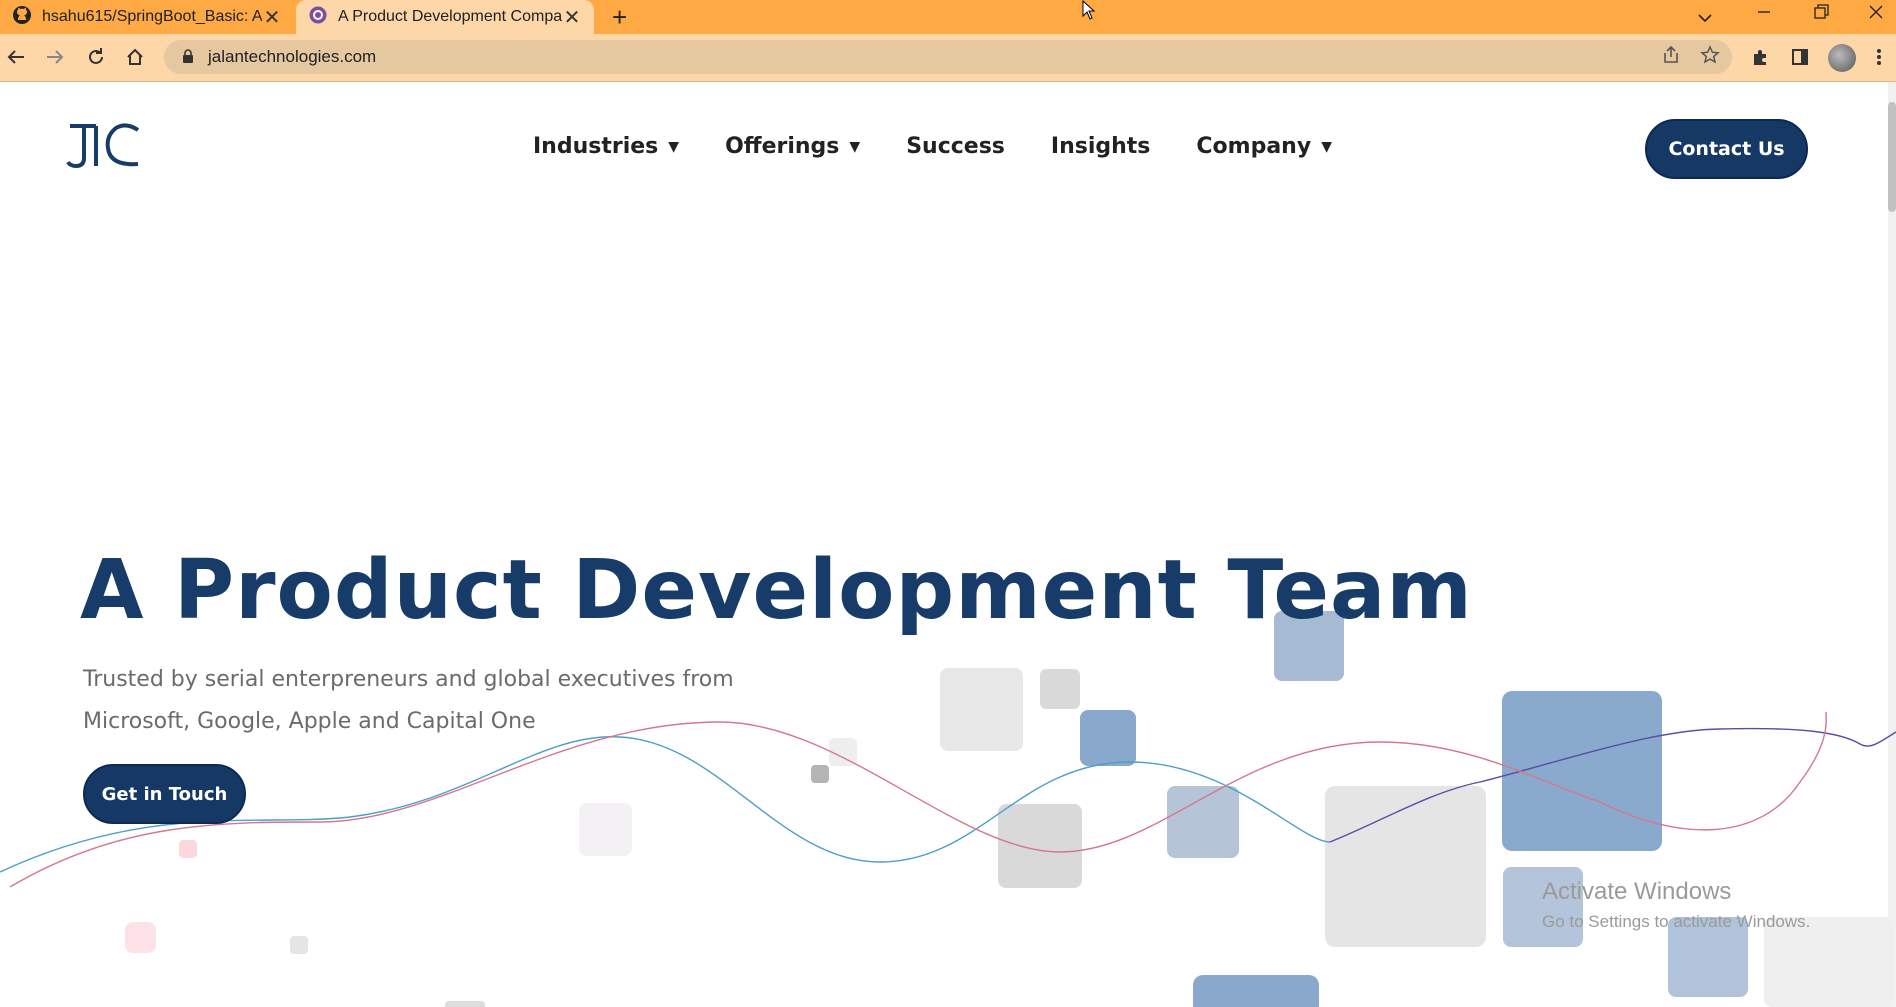  What do you see at coordinates (1879, 57) in the screenshot?
I see `menu-kebab-icon` at bounding box center [1879, 57].